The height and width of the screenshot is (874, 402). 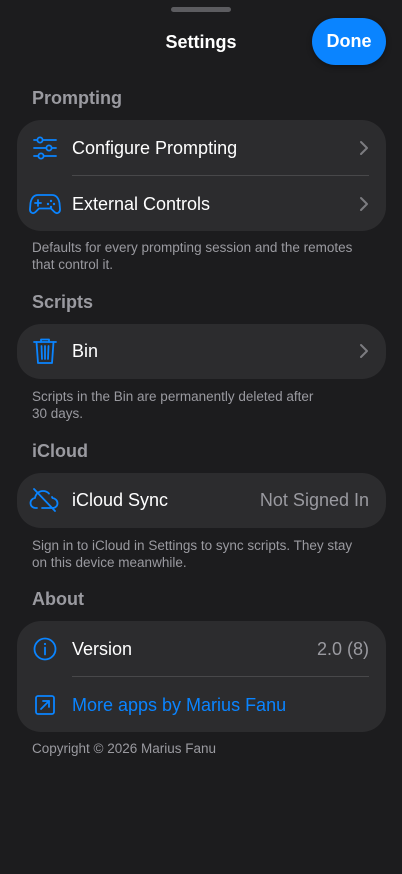 I want to click on bin-row: Bin, so click(x=201, y=351).